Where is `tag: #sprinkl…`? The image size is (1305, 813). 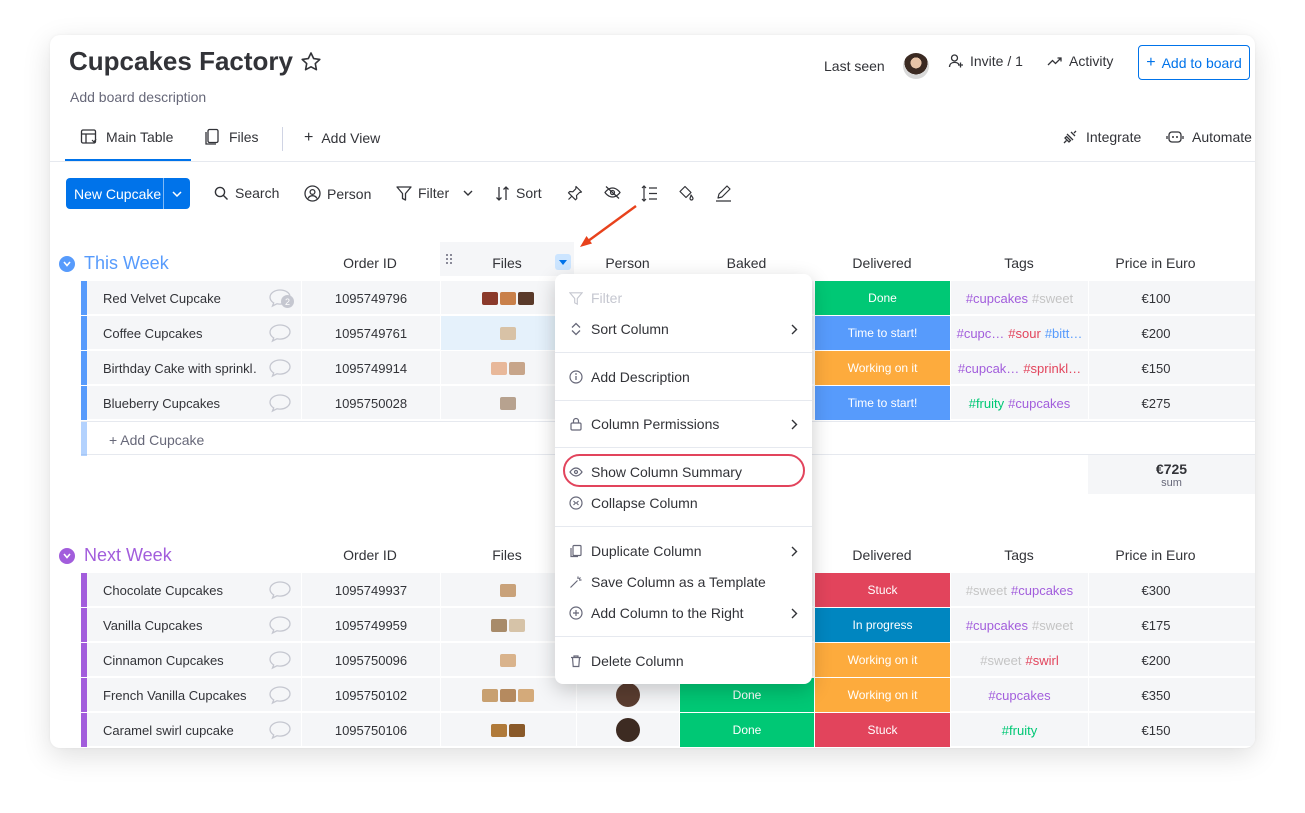 tag: #sprinkl… is located at coordinates (1052, 368).